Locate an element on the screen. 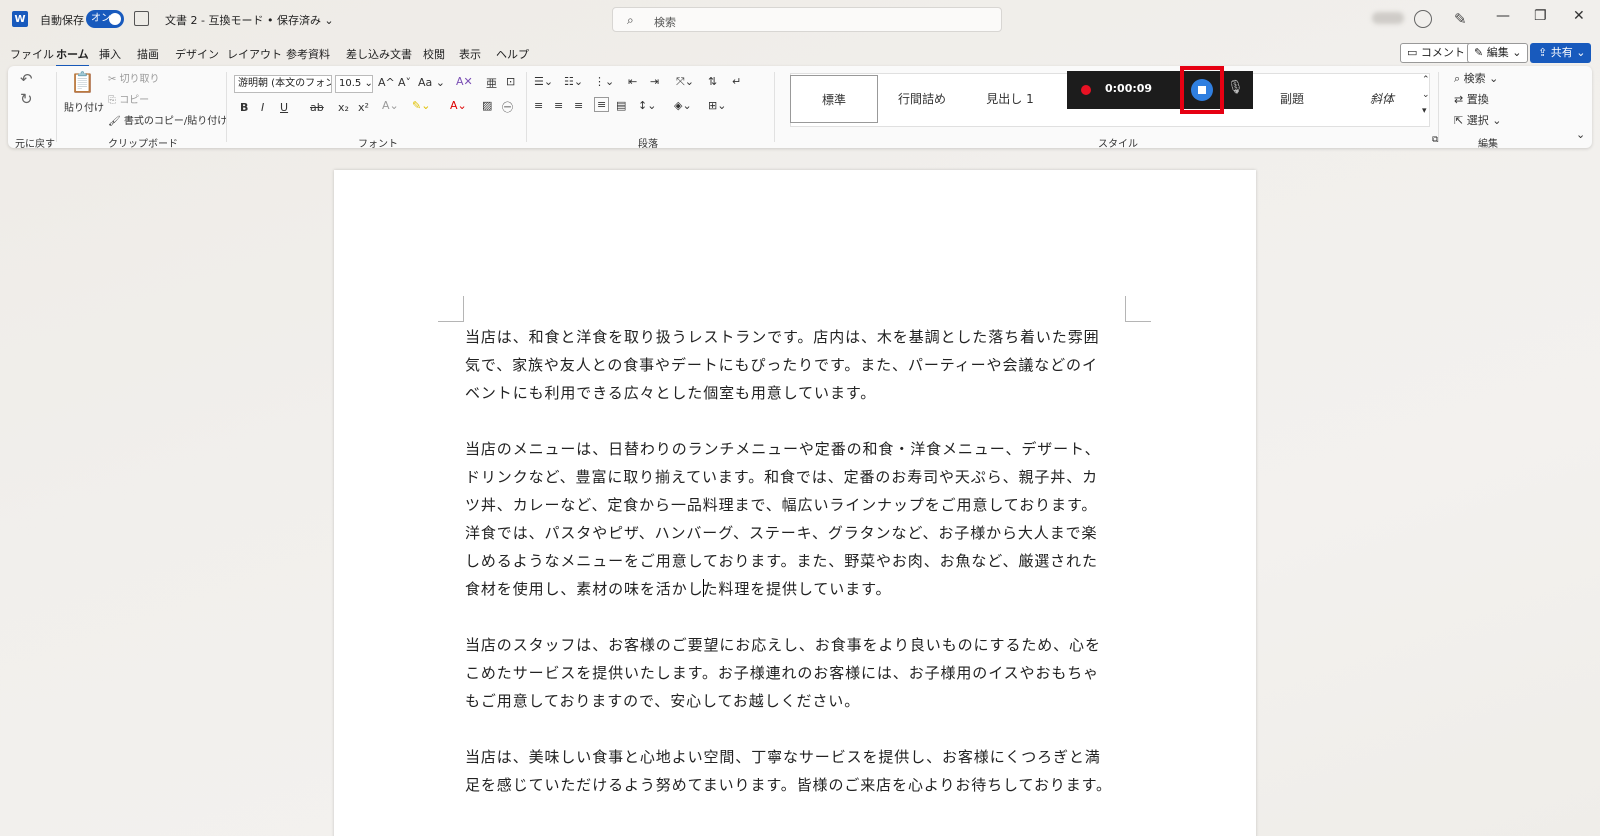 Image resolution: width=1600 pixels, height=836 pixels. undo-icon: ↶ is located at coordinates (26, 79).